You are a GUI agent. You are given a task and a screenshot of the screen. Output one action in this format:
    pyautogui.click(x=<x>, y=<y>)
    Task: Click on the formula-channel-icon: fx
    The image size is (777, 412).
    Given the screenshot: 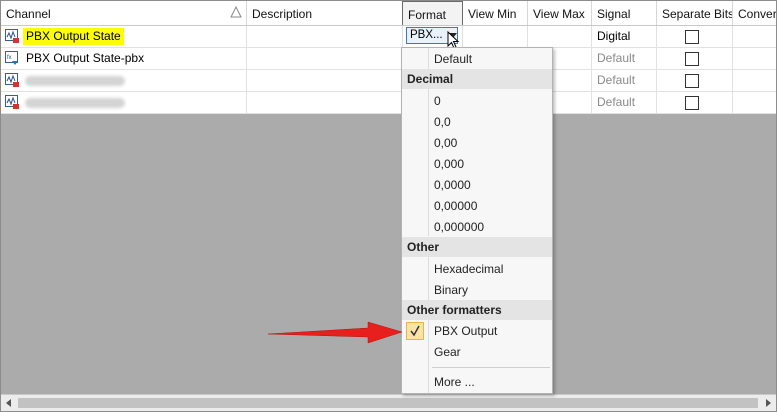 What is the action you would take?
    pyautogui.click(x=11, y=58)
    